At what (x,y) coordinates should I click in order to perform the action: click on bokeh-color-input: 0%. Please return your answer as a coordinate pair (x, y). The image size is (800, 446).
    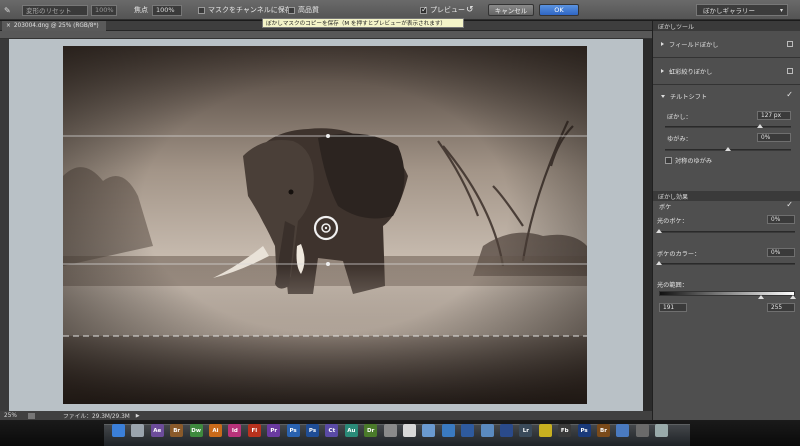
    Looking at the image, I should click on (781, 252).